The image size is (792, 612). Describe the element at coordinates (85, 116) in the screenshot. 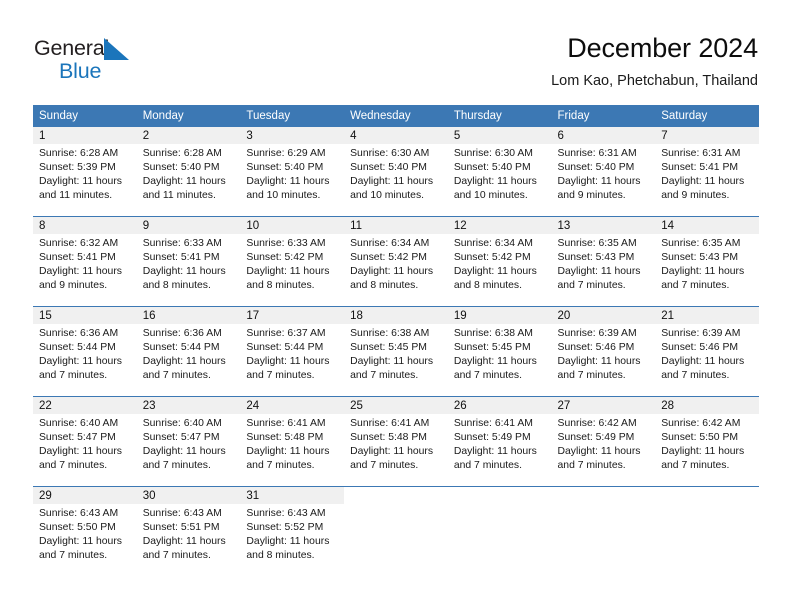

I see `weekday-header-sunday: Sunday` at that location.